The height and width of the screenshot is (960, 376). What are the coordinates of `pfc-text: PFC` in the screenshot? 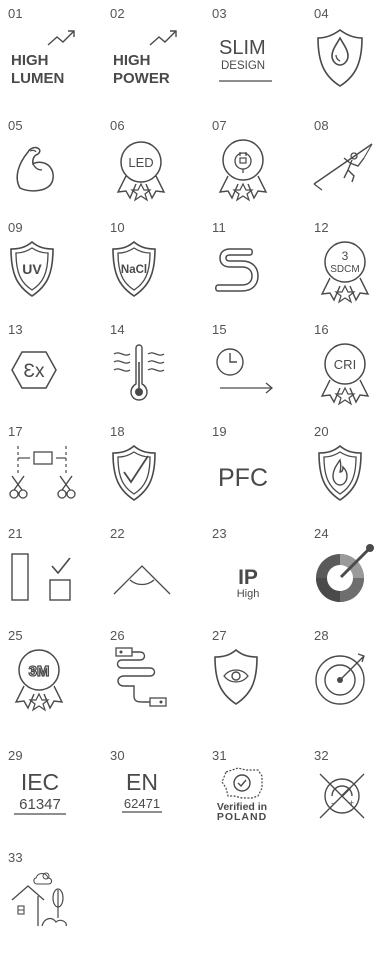 It's located at (243, 478).